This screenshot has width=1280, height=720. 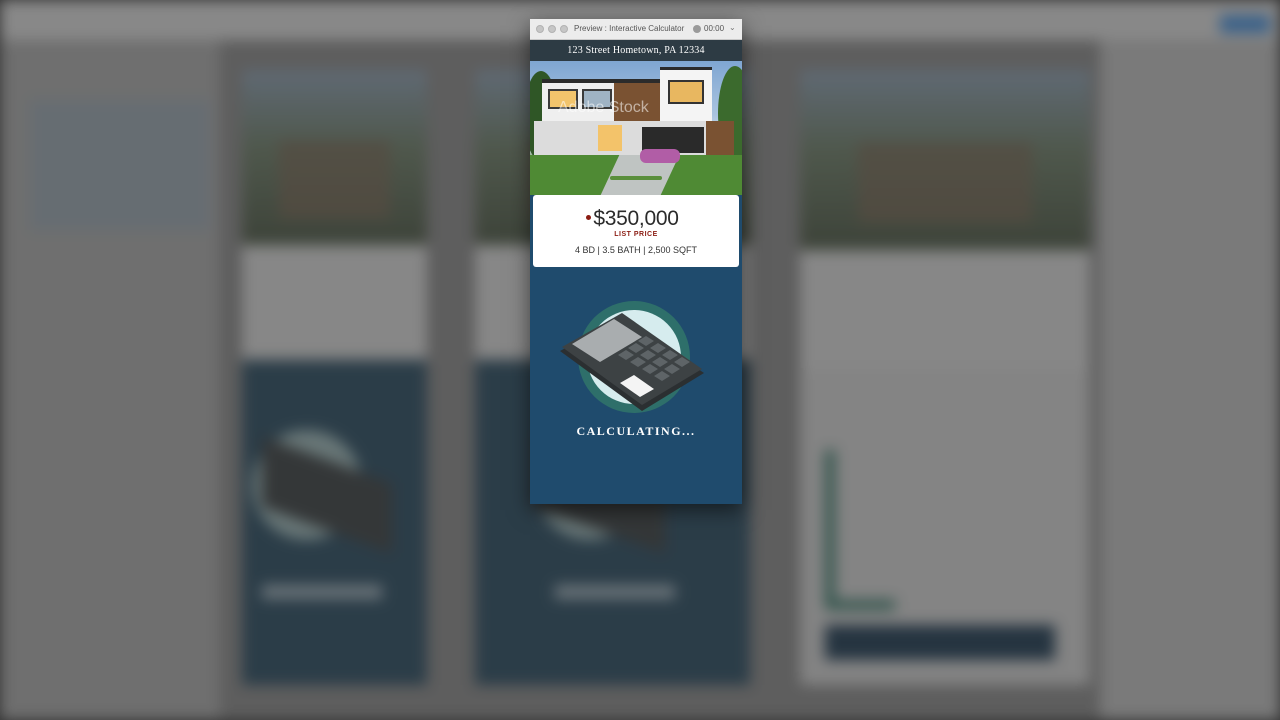 What do you see at coordinates (540, 29) in the screenshot?
I see `close-window-button` at bounding box center [540, 29].